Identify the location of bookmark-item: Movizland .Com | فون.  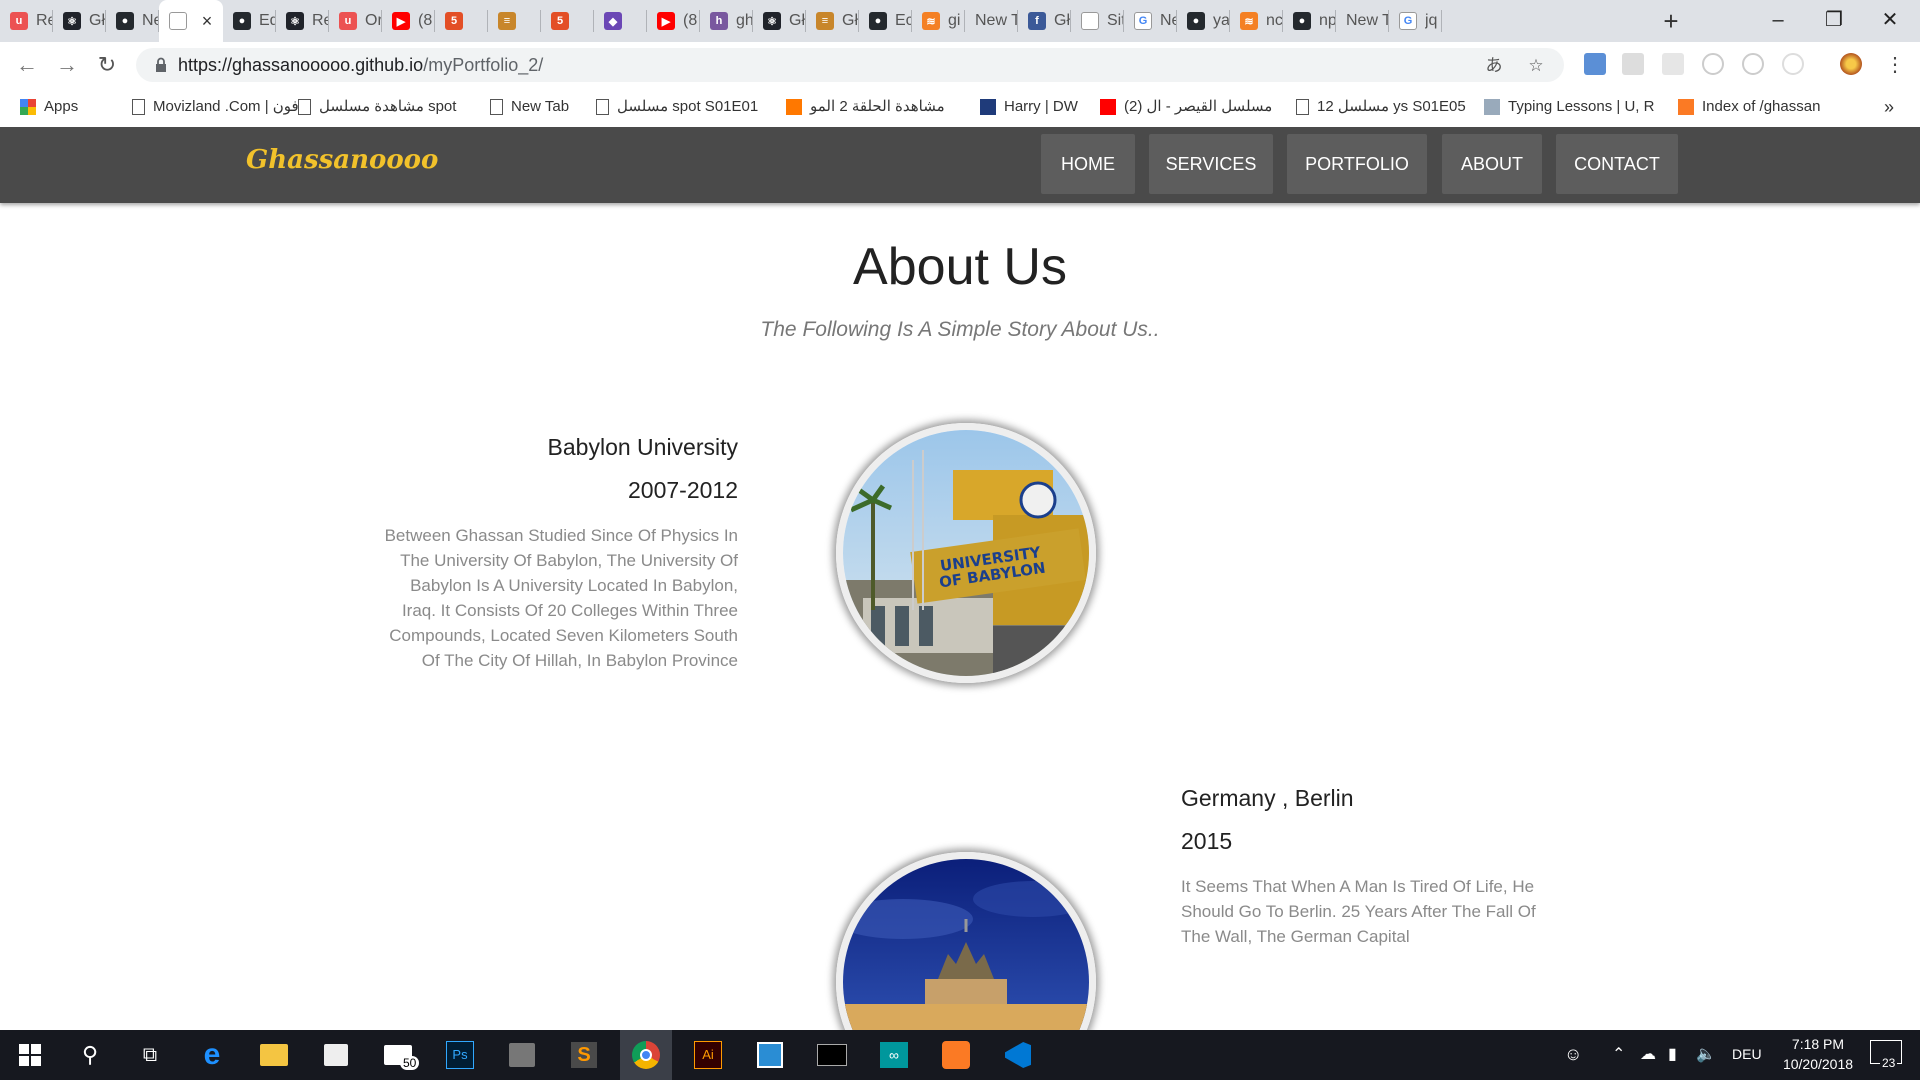
(215, 107).